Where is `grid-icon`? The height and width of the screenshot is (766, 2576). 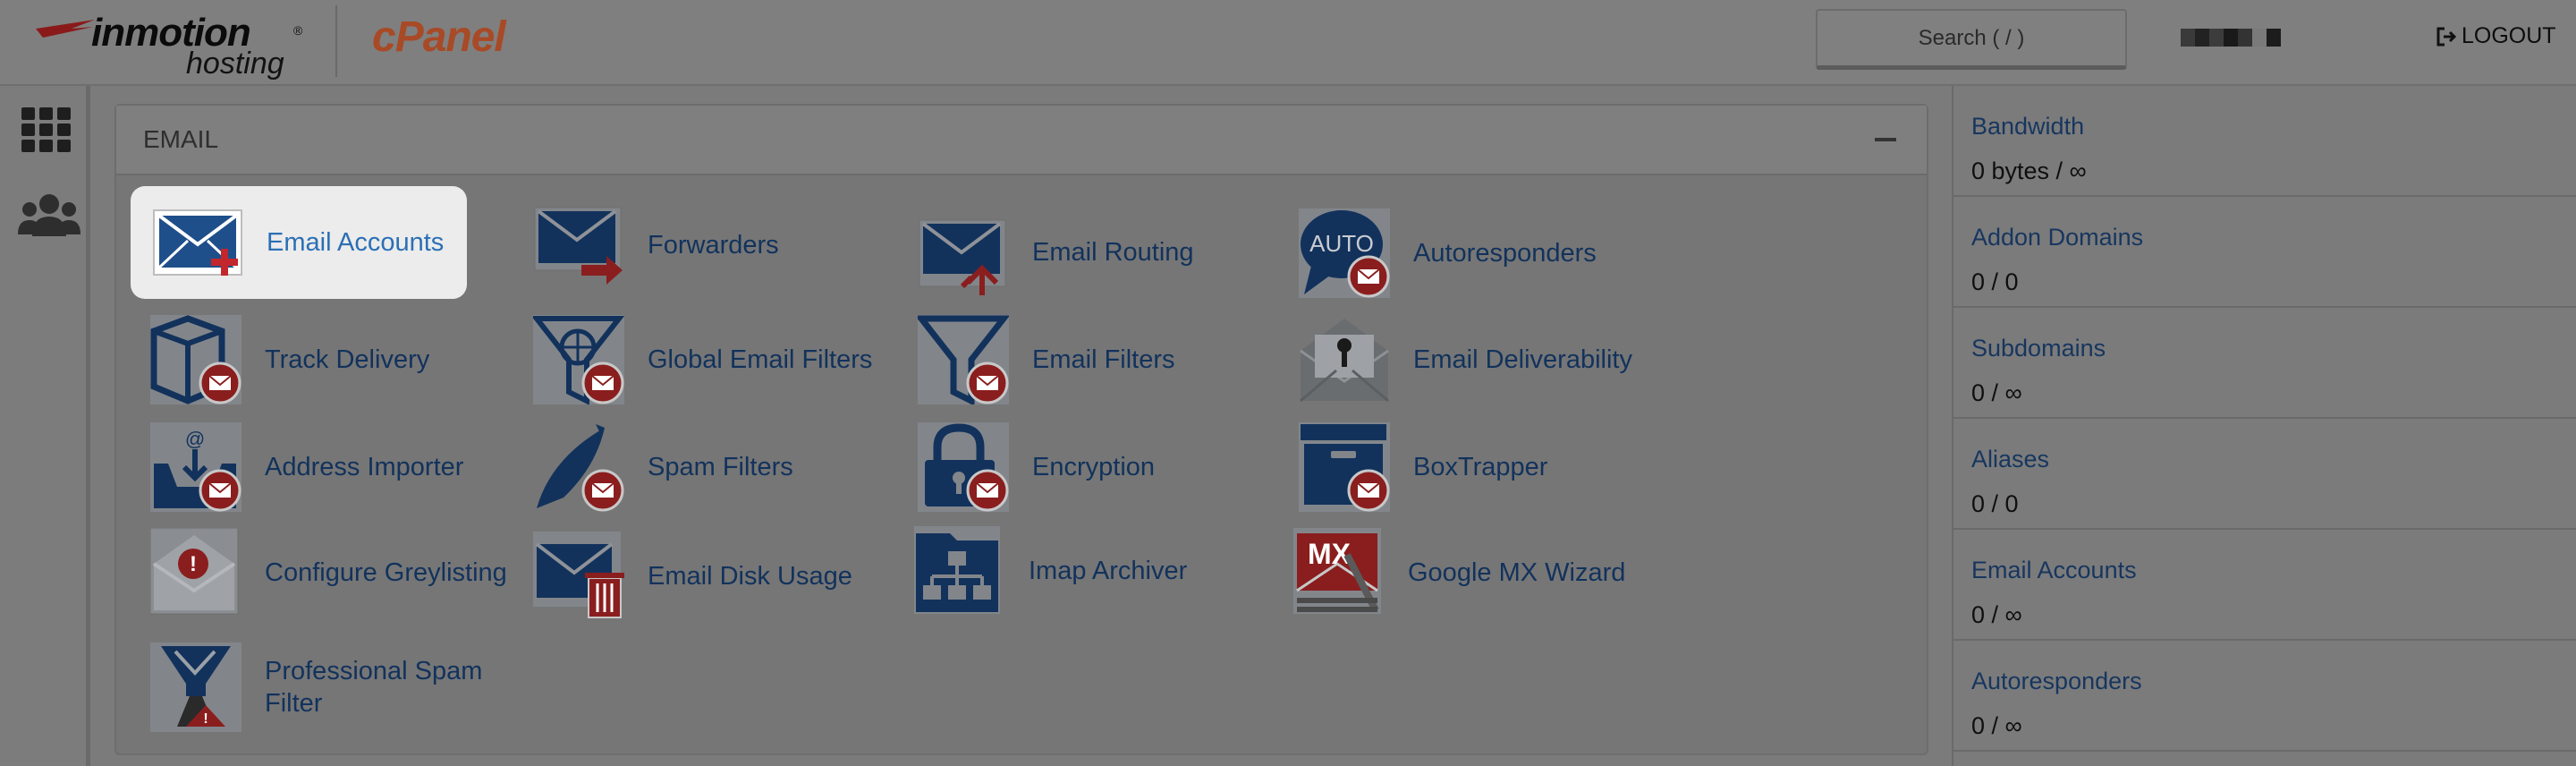
grid-icon is located at coordinates (46, 130).